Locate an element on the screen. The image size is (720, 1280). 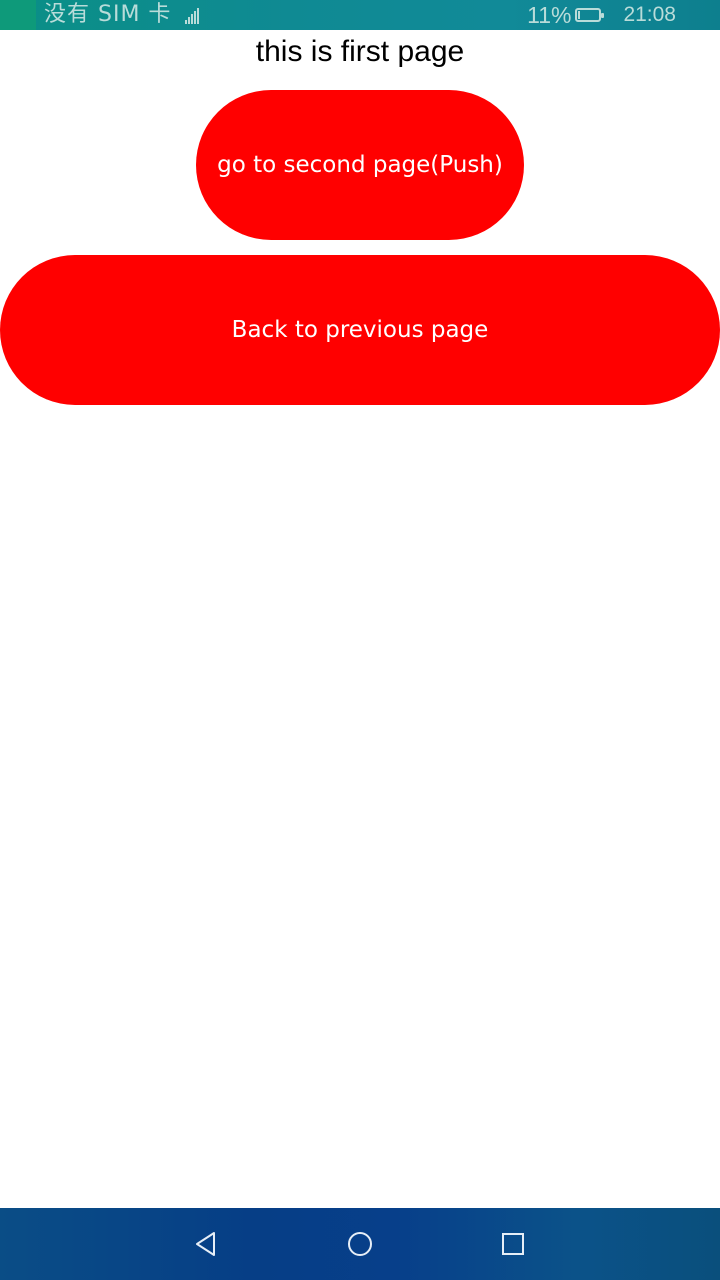
clock: 21:08 is located at coordinates (649, 14).